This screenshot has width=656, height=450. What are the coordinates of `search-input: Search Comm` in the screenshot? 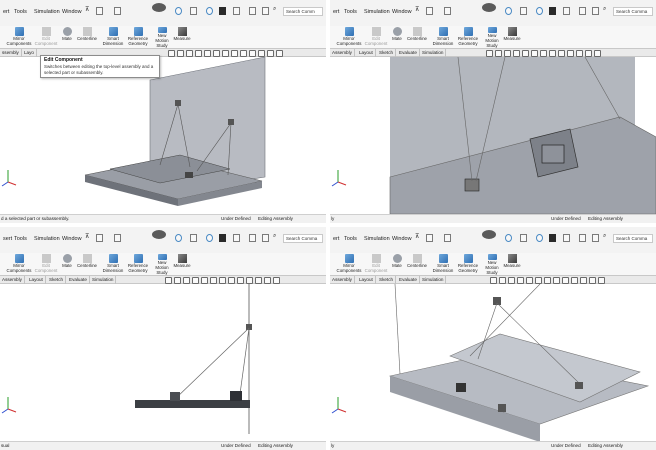 It's located at (303, 11).